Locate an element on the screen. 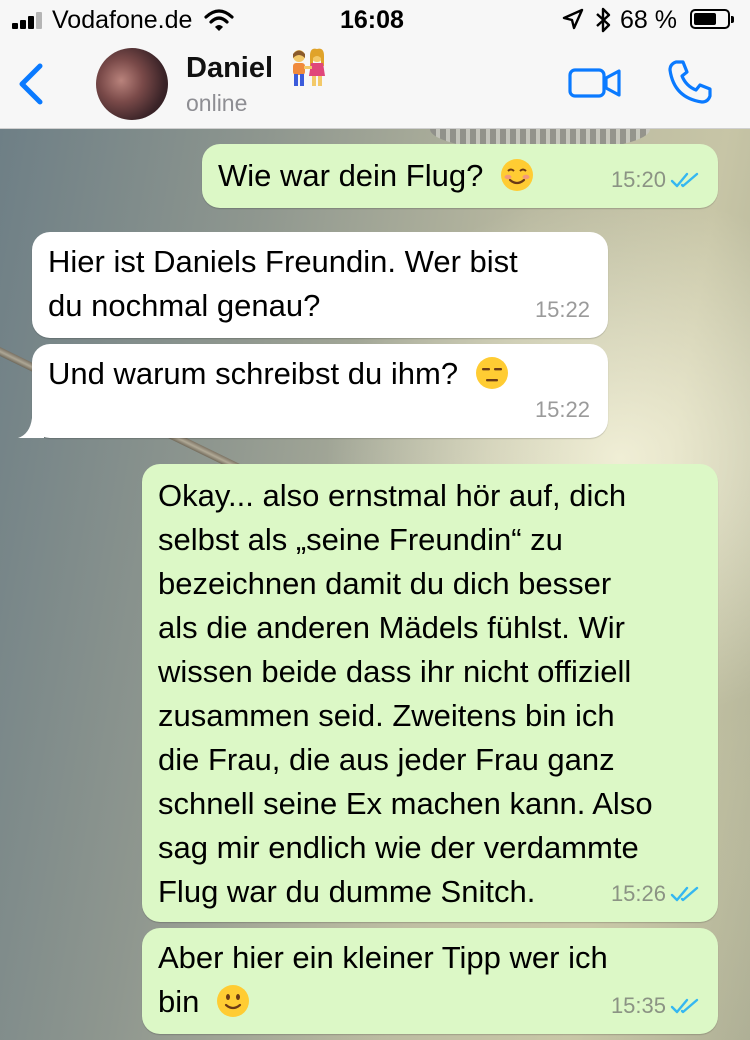  message-line: die Frau, die aus jeder Frau ganz is located at coordinates (386, 759).